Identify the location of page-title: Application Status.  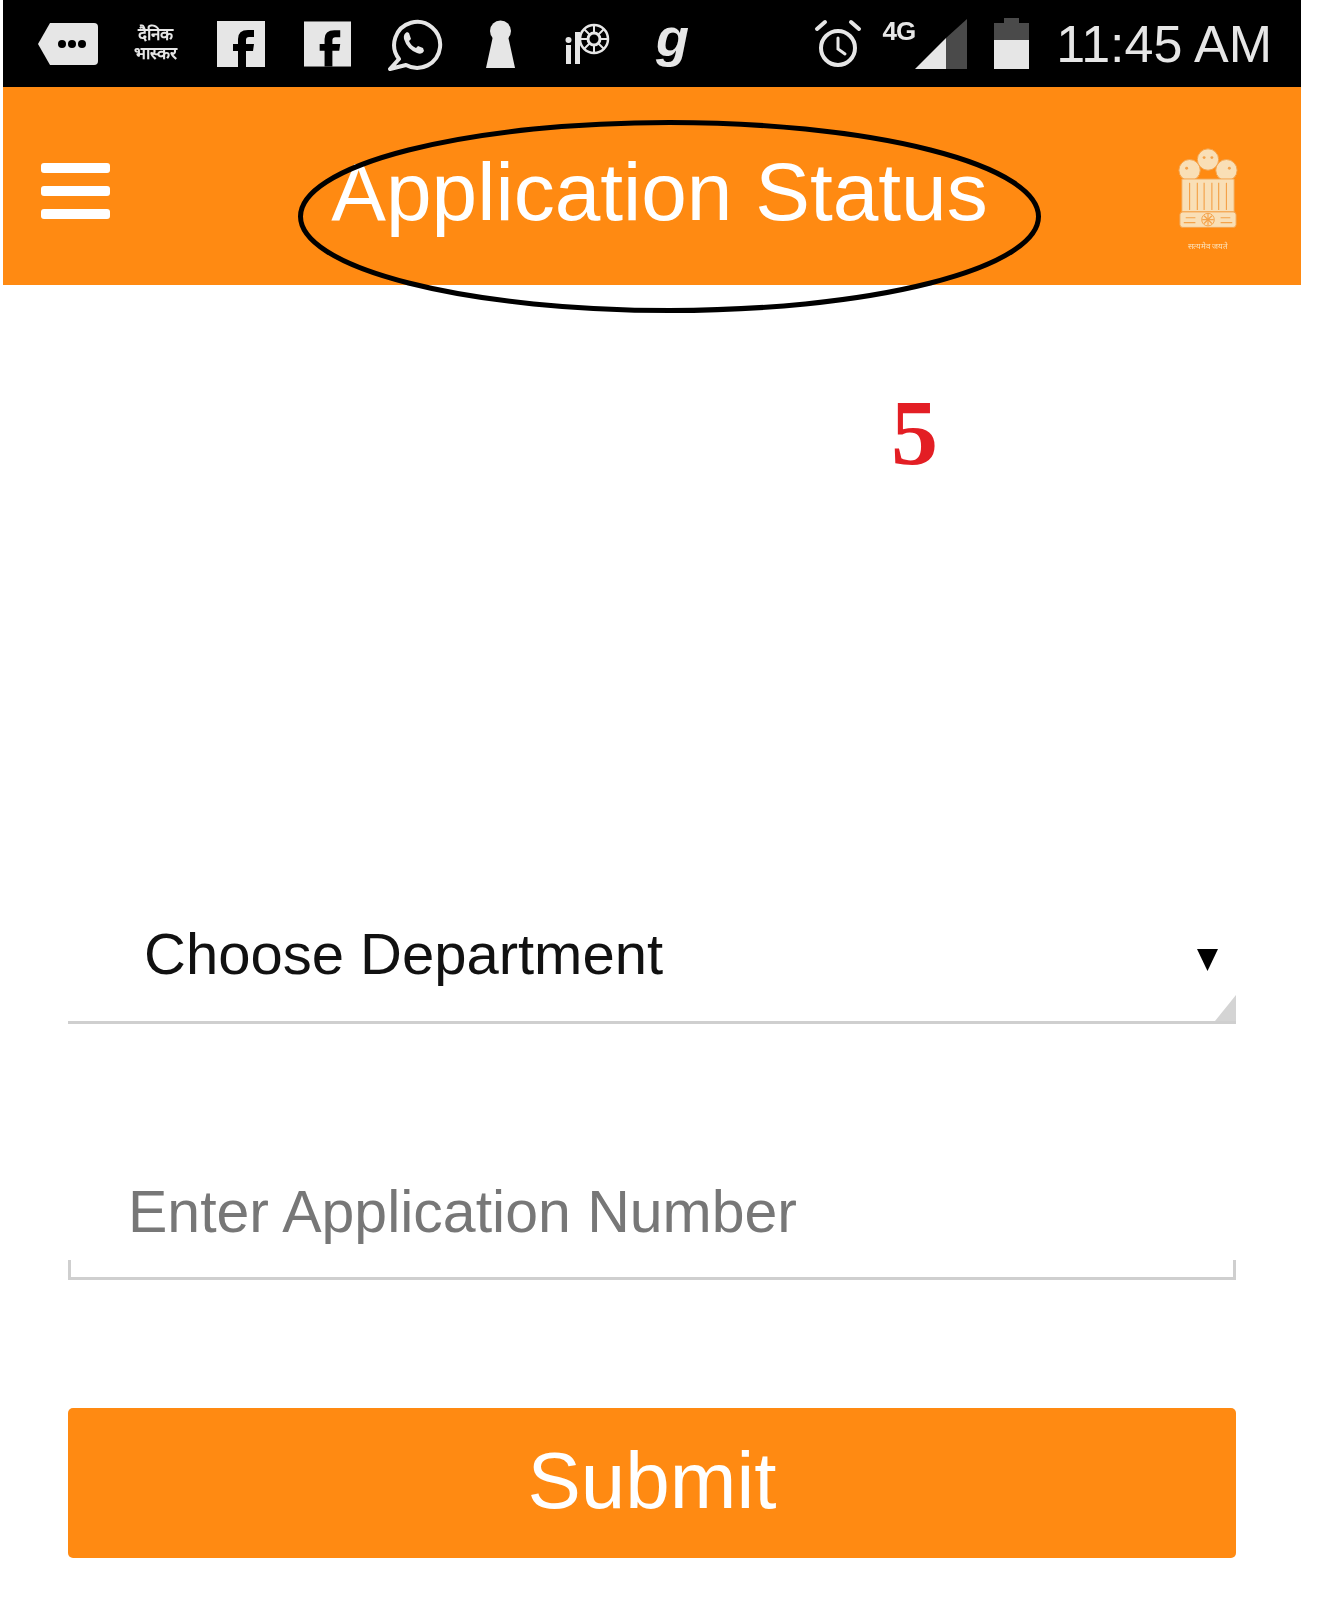
(659, 192).